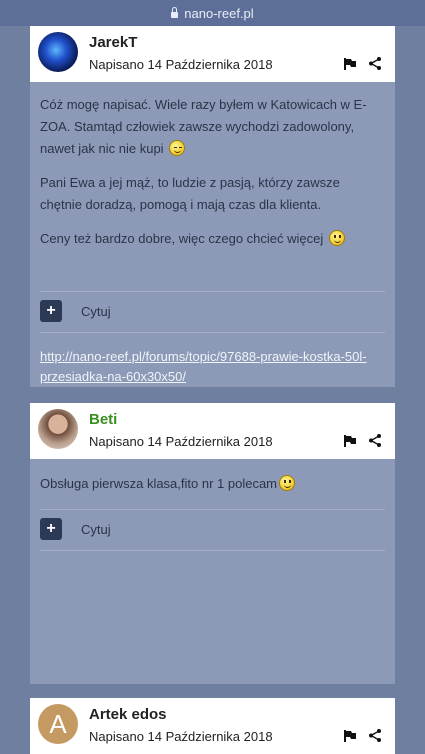 This screenshot has width=425, height=754. Describe the element at coordinates (177, 148) in the screenshot. I see `wink-emoji-icon` at that location.